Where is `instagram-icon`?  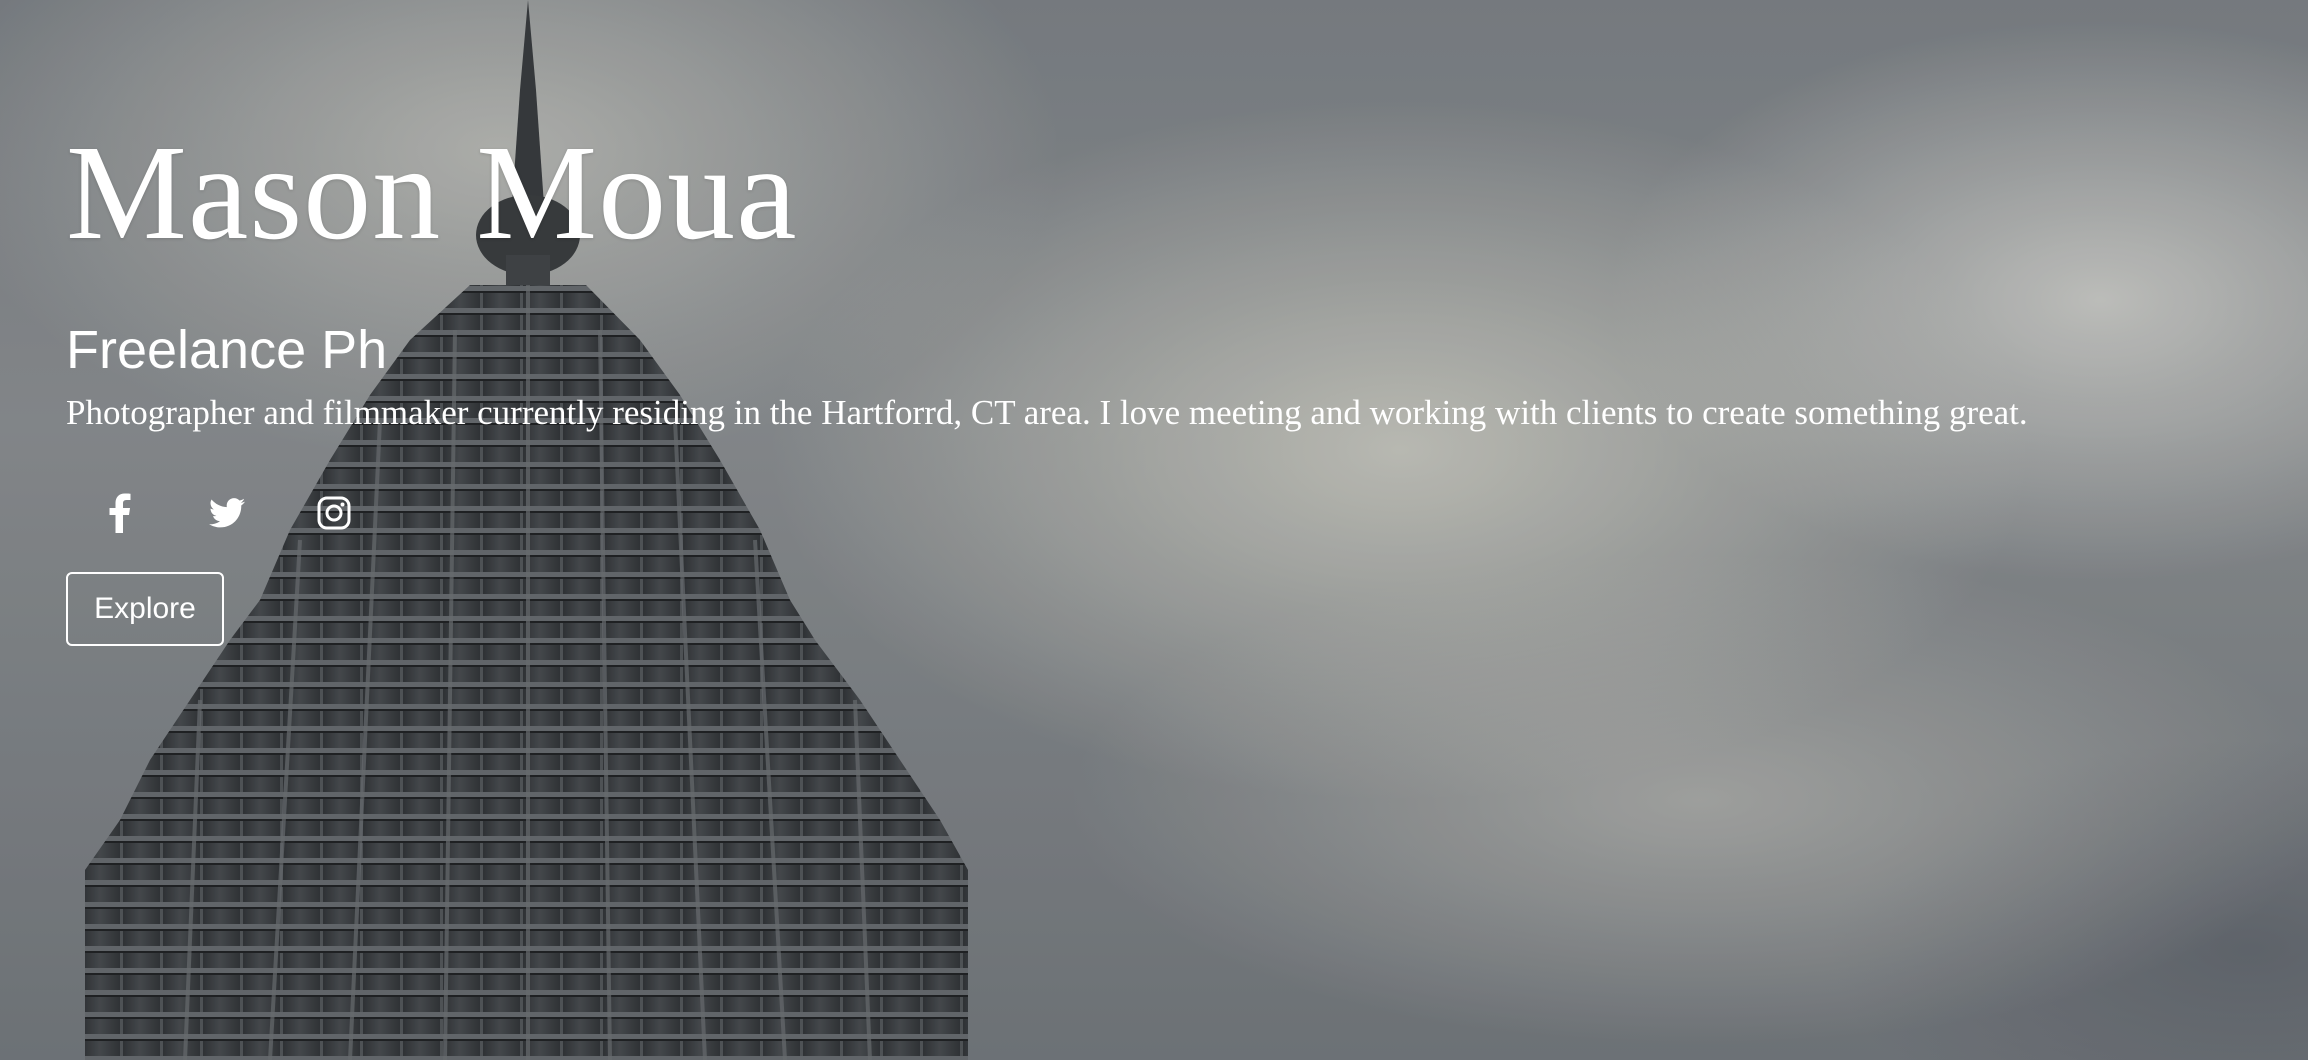
instagram-icon is located at coordinates (333, 513).